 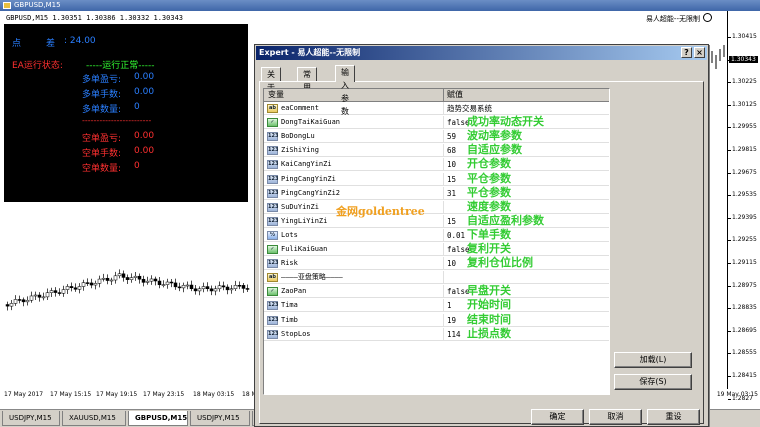 I want to click on parameter-row: 123 Risk 10, so click(x=436, y=264).